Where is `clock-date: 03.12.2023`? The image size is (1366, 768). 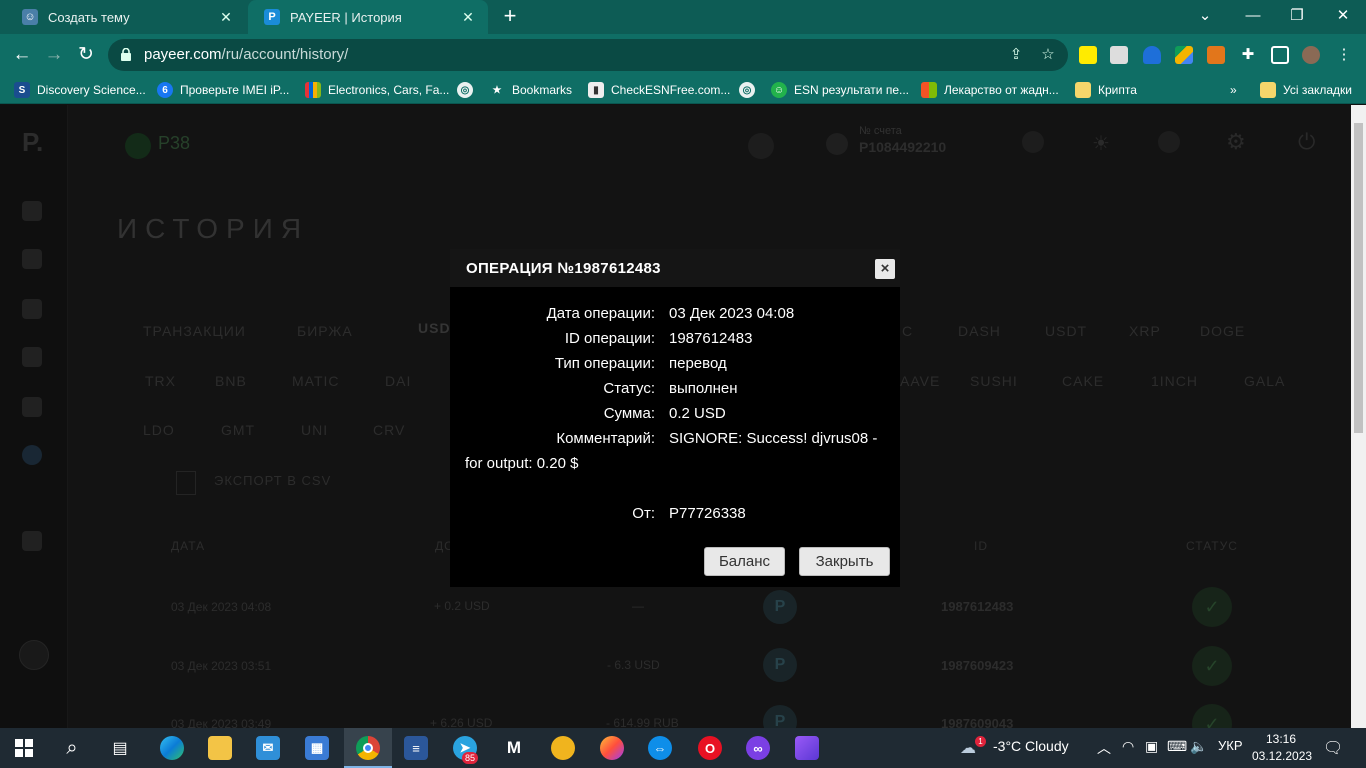
clock-date: 03.12.2023 is located at coordinates (1282, 756).